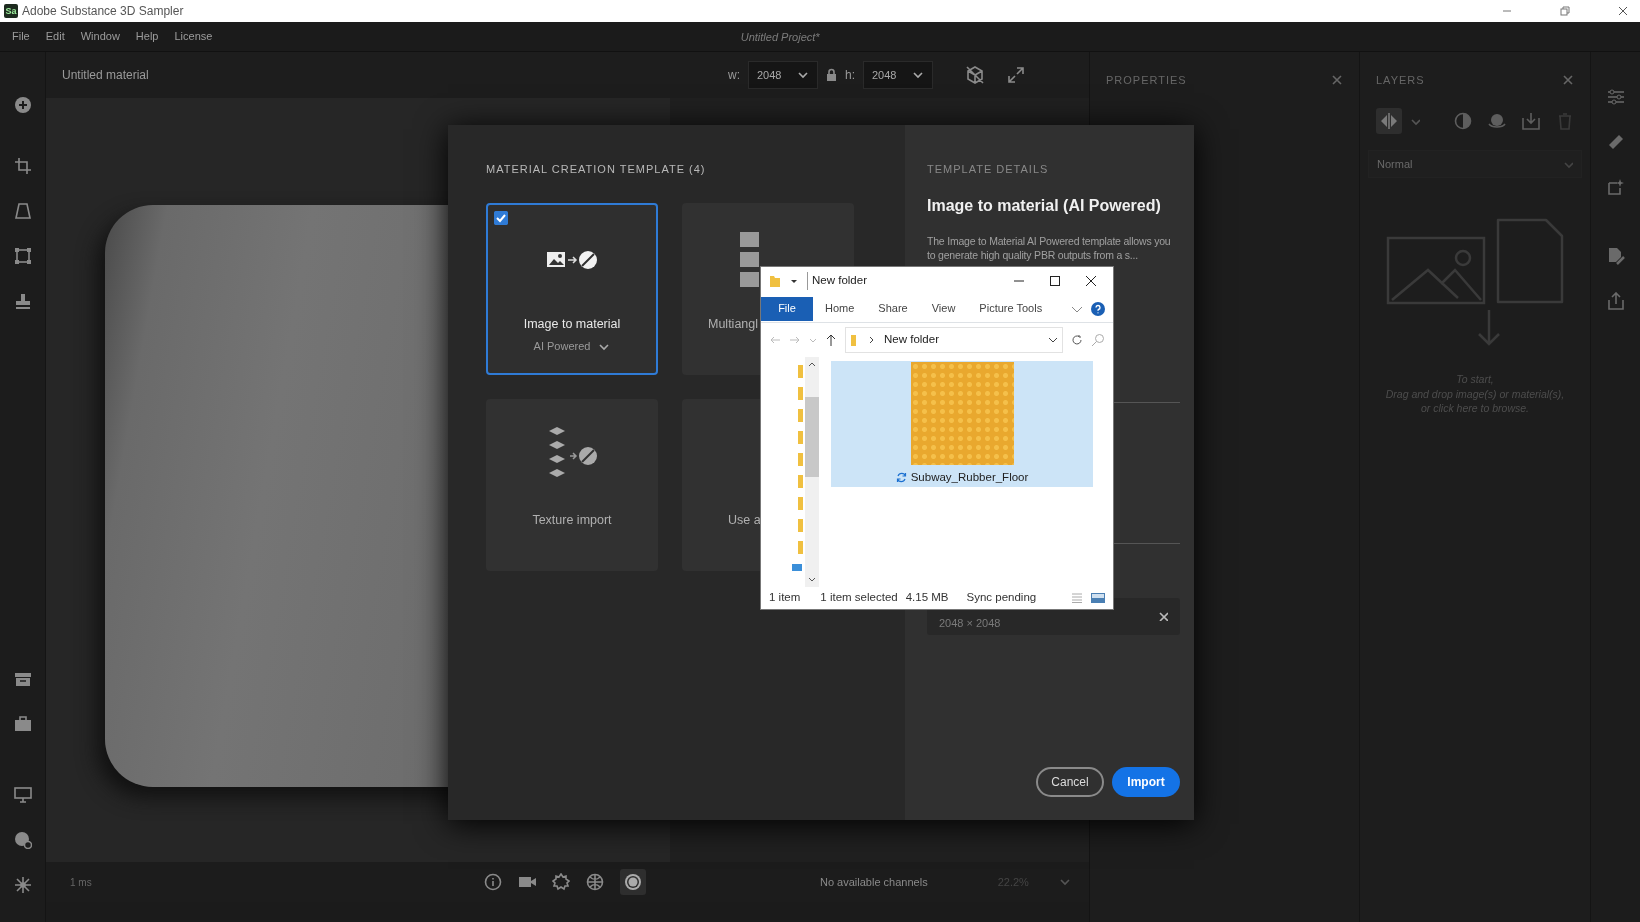 The image size is (1640, 922). What do you see at coordinates (943, 308) in the screenshot?
I see `ribbon-tab: View` at bounding box center [943, 308].